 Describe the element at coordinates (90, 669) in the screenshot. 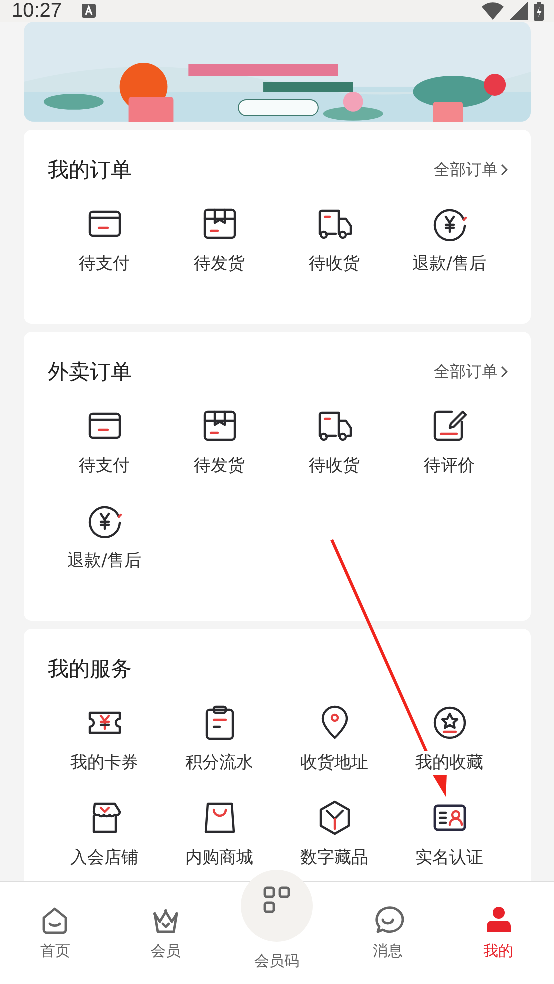

I see `section-title: 我的服务` at that location.